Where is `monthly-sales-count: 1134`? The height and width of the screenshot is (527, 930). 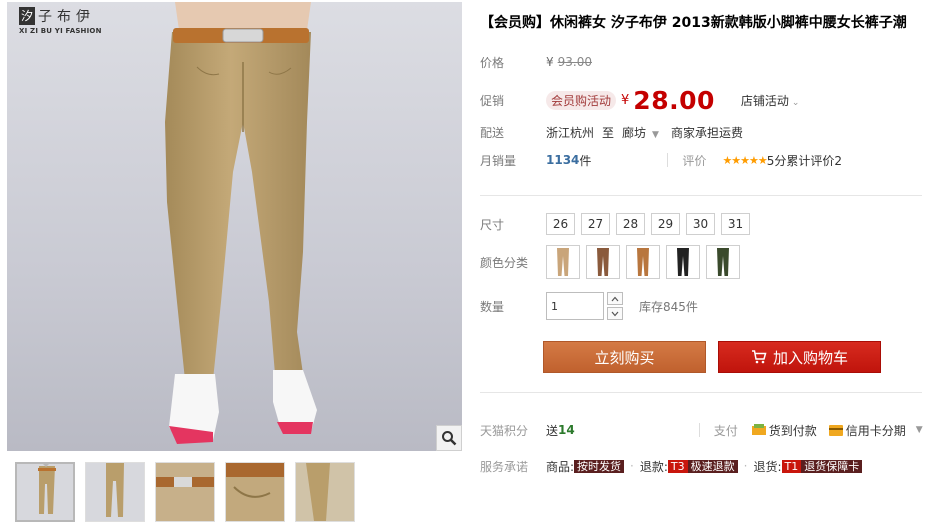
monthly-sales-count: 1134 is located at coordinates (563, 160).